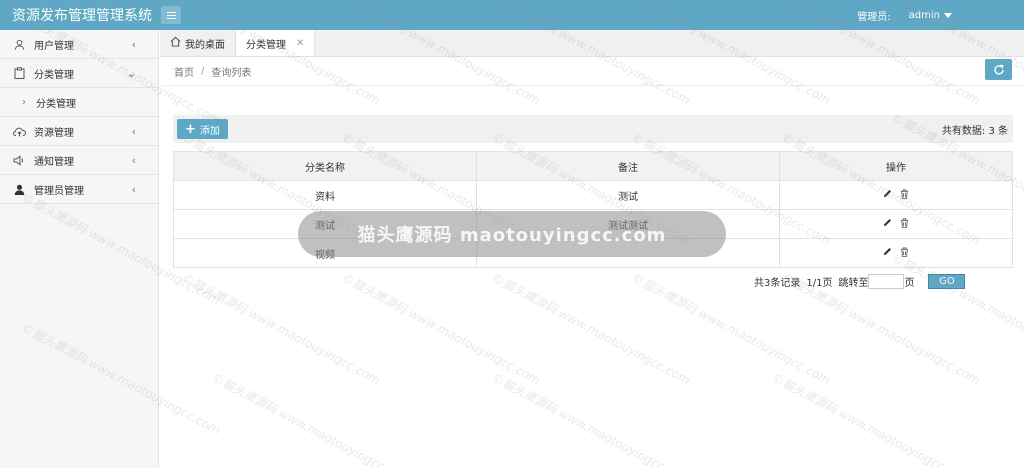  What do you see at coordinates (54, 162) in the screenshot?
I see `sidebar-item-label: 通知管理` at bounding box center [54, 162].